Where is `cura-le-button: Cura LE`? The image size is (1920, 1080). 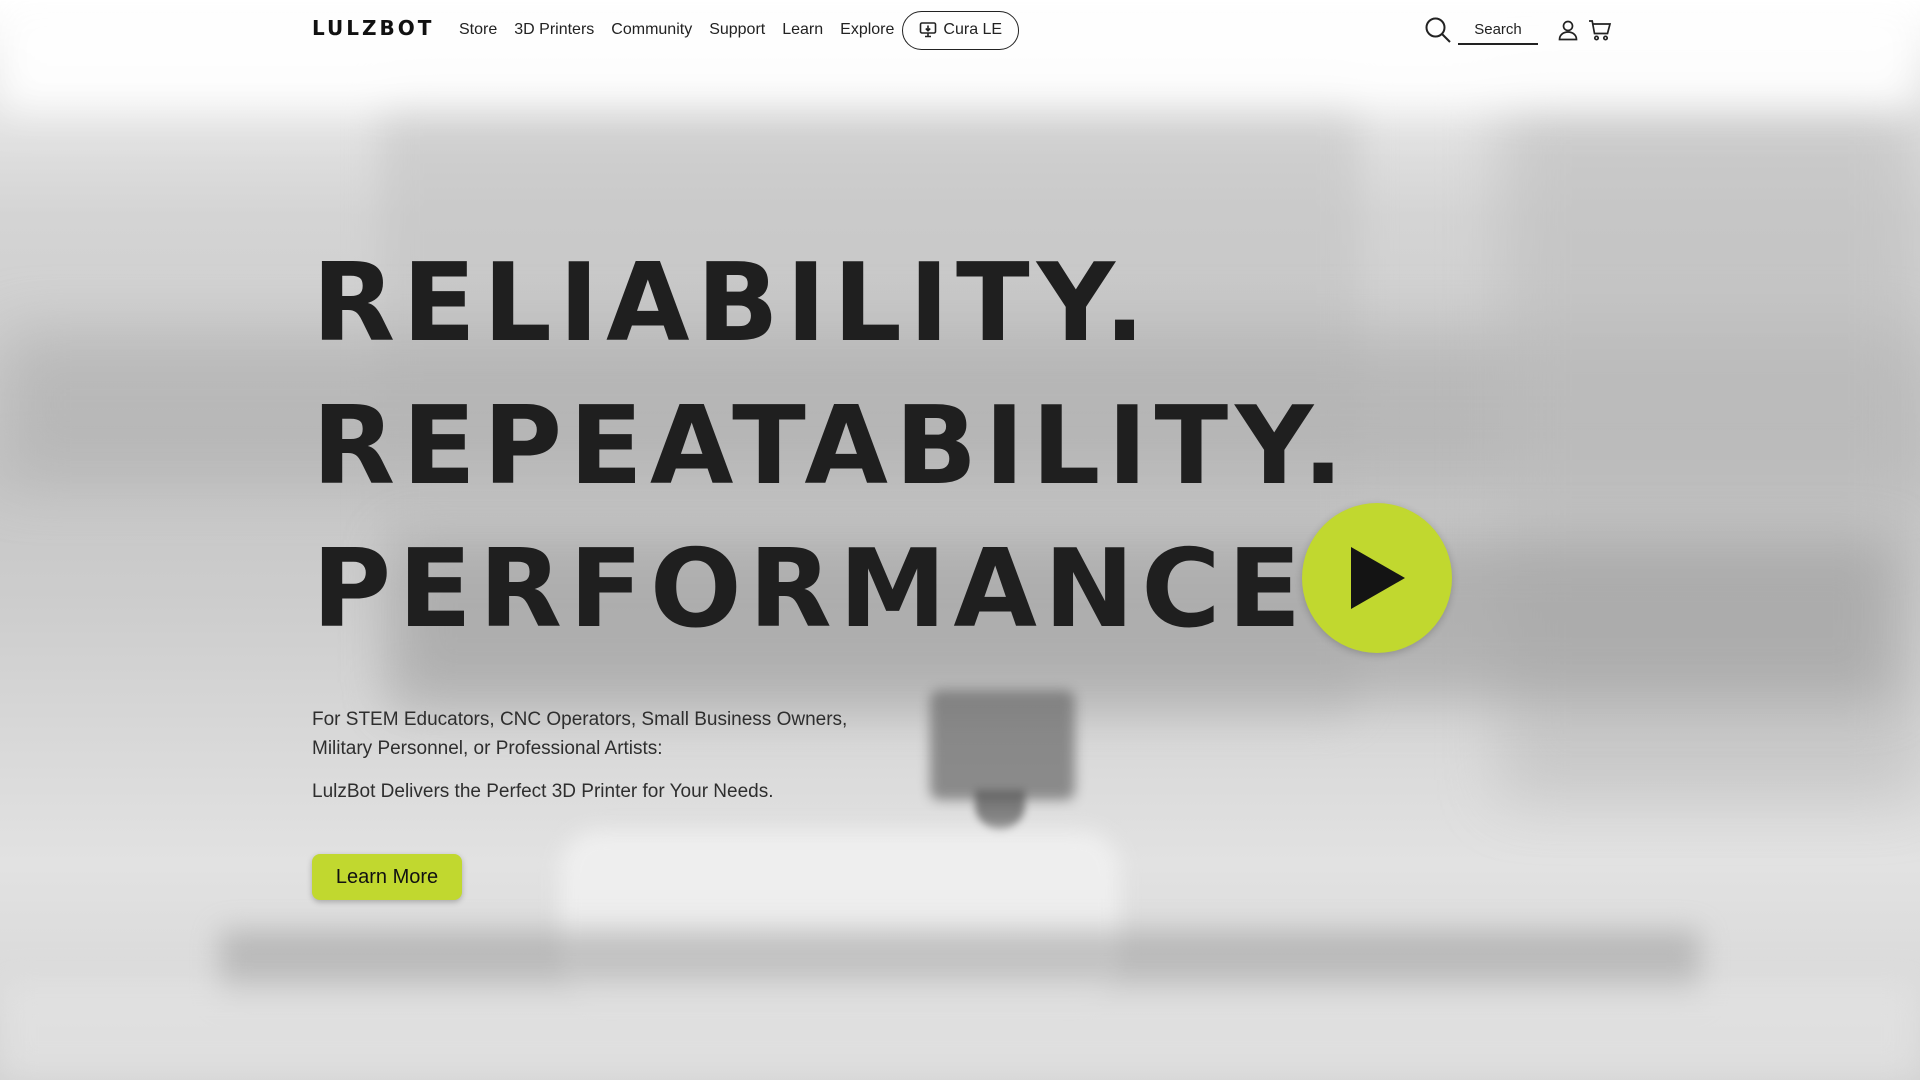
cura-le-button: Cura LE is located at coordinates (961, 30).